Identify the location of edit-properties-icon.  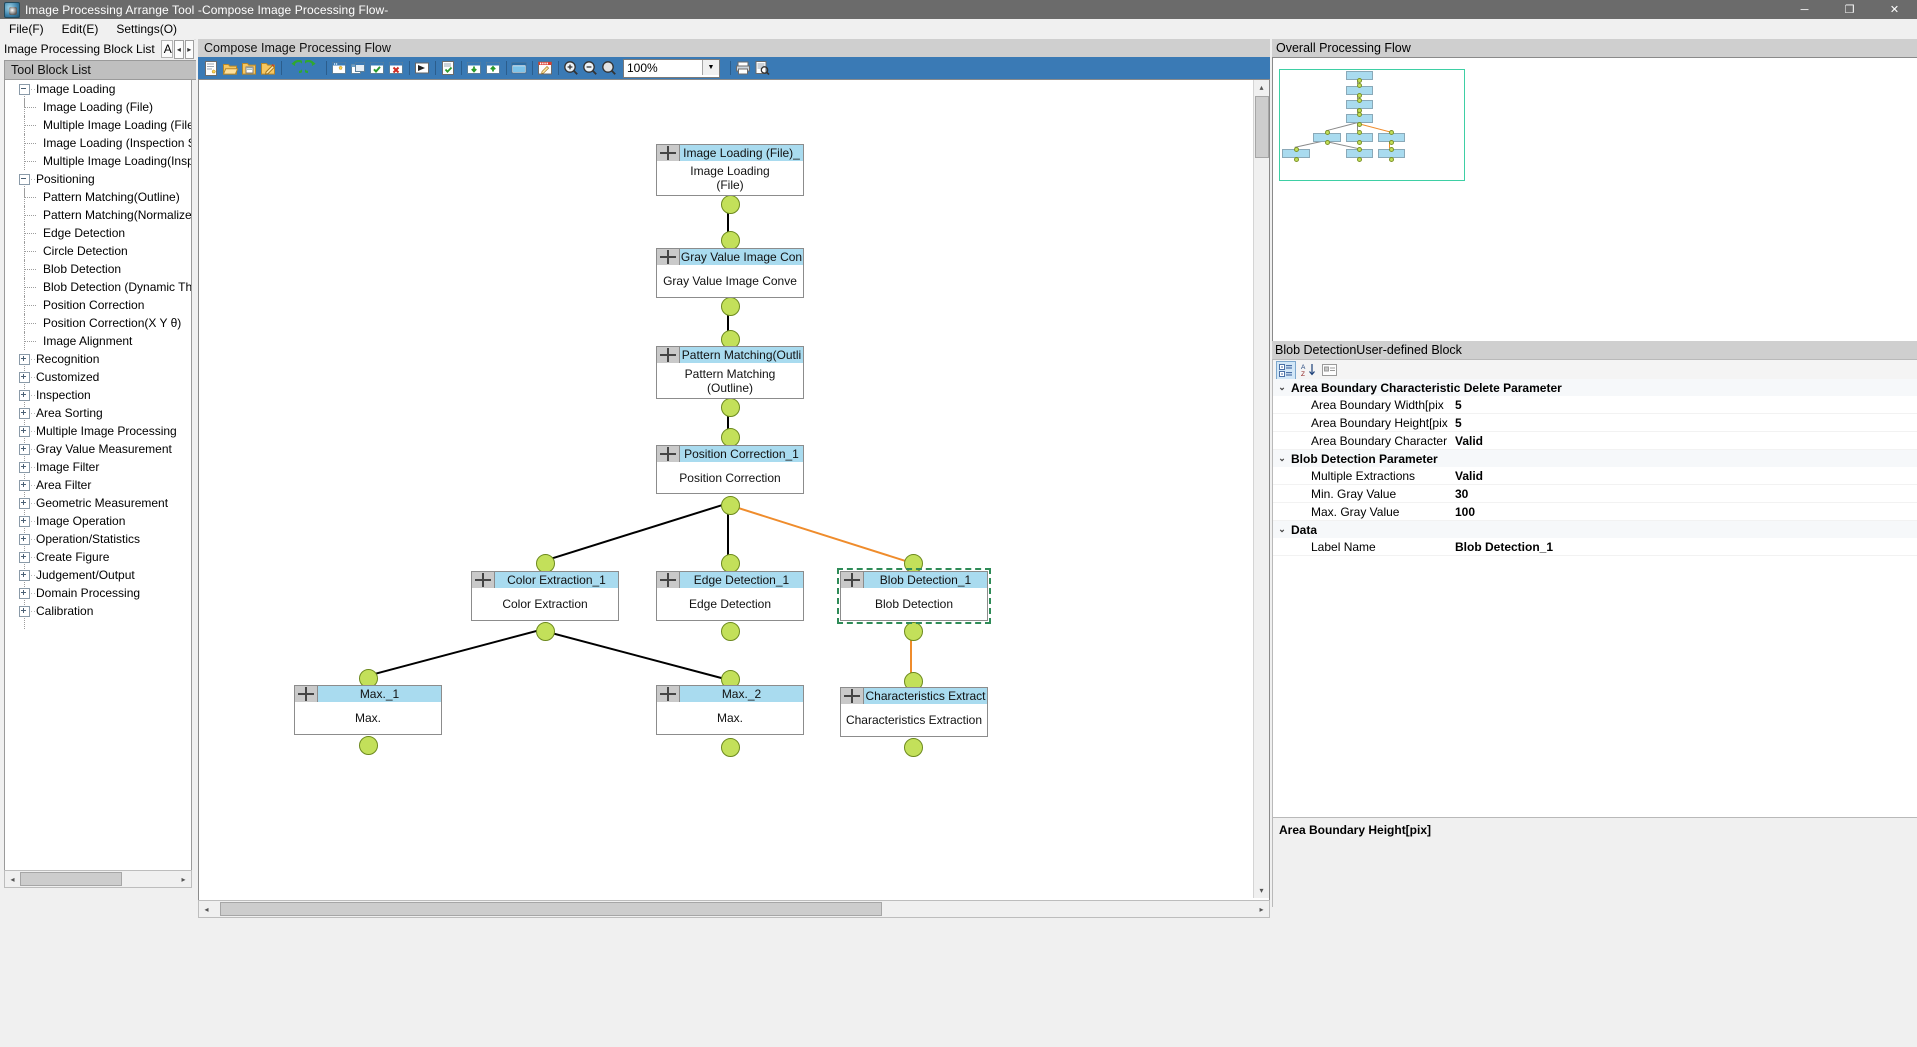
(545, 68).